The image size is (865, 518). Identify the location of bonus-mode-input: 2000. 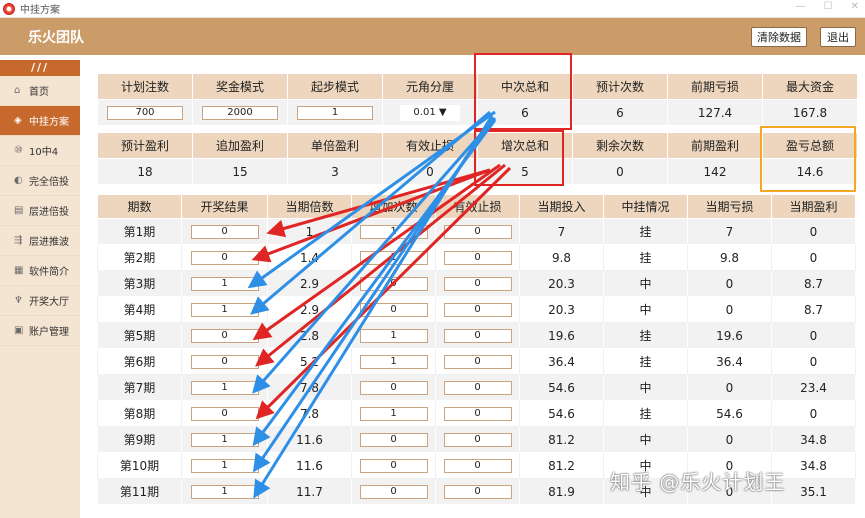
(240, 112).